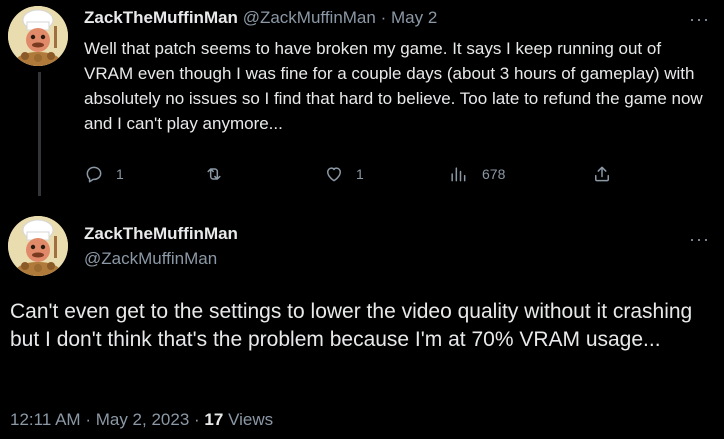  I want to click on reply-icon, so click(94, 174).